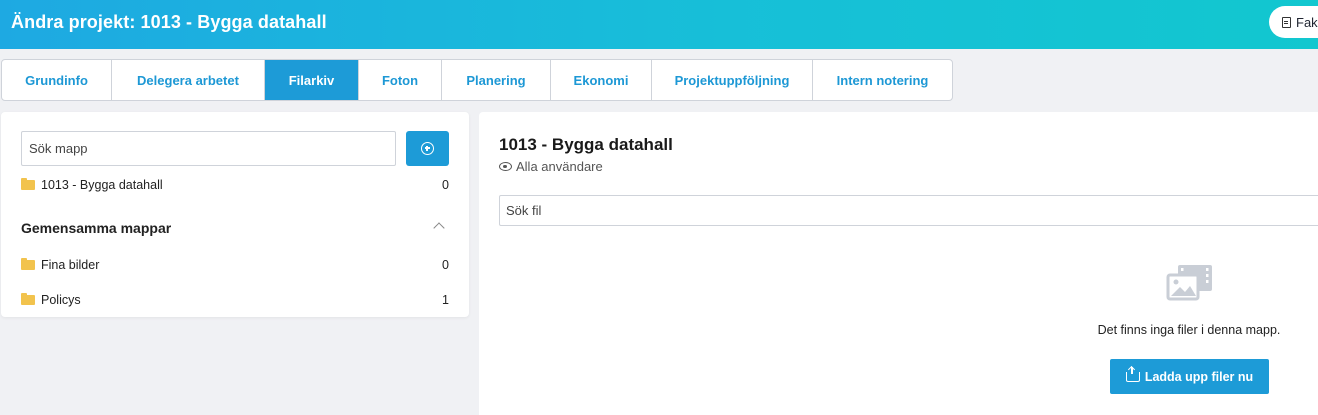  What do you see at coordinates (235, 300) in the screenshot?
I see `shared-folder-item: Policys 1` at bounding box center [235, 300].